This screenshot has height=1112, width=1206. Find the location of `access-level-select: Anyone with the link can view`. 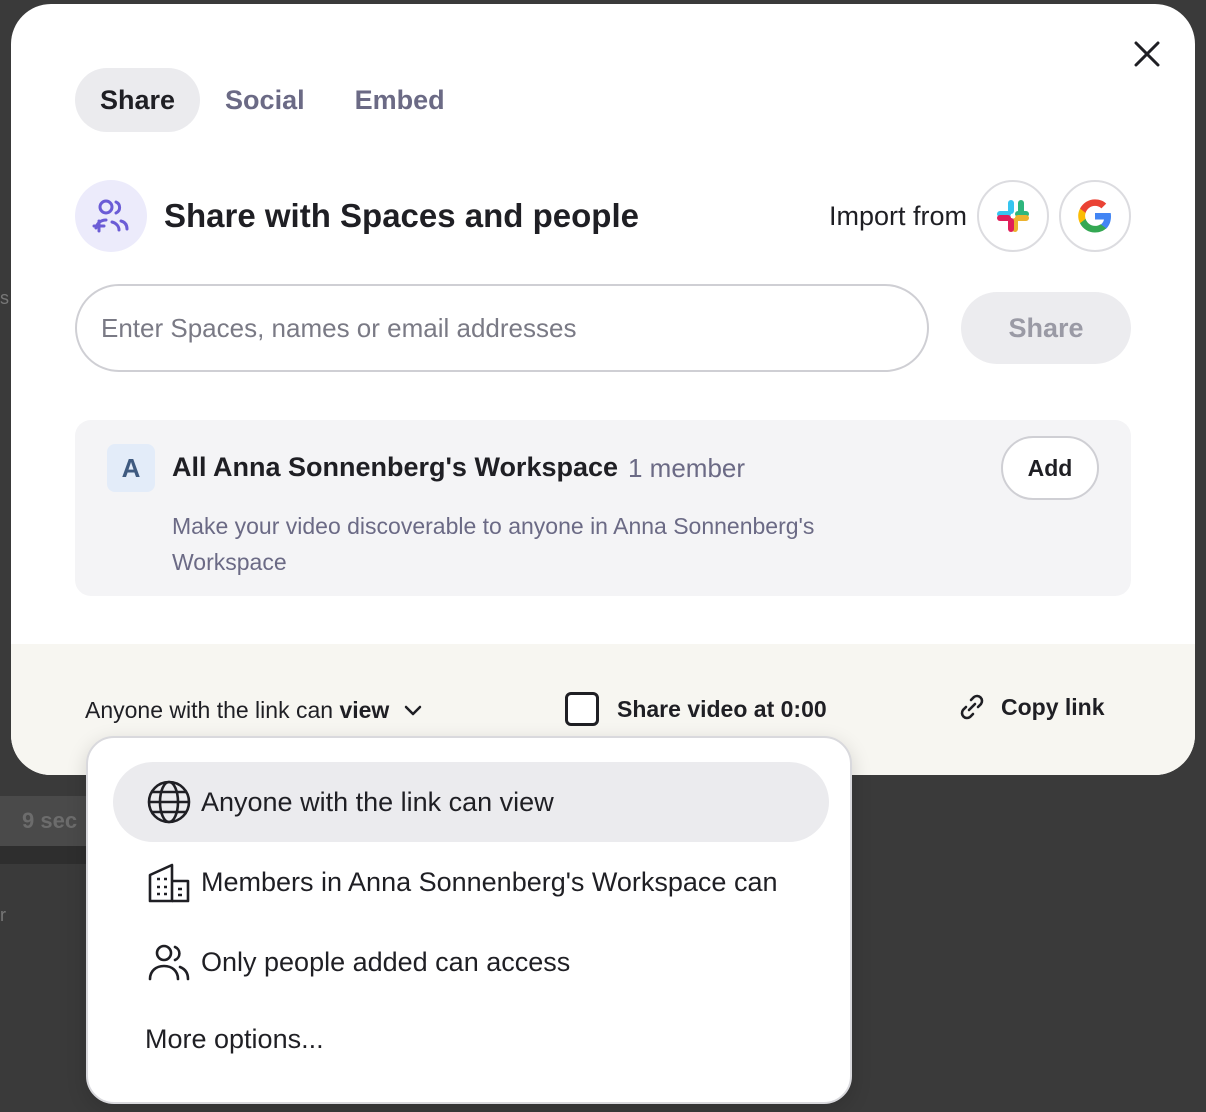

access-level-select: Anyone with the link can view is located at coordinates (254, 710).